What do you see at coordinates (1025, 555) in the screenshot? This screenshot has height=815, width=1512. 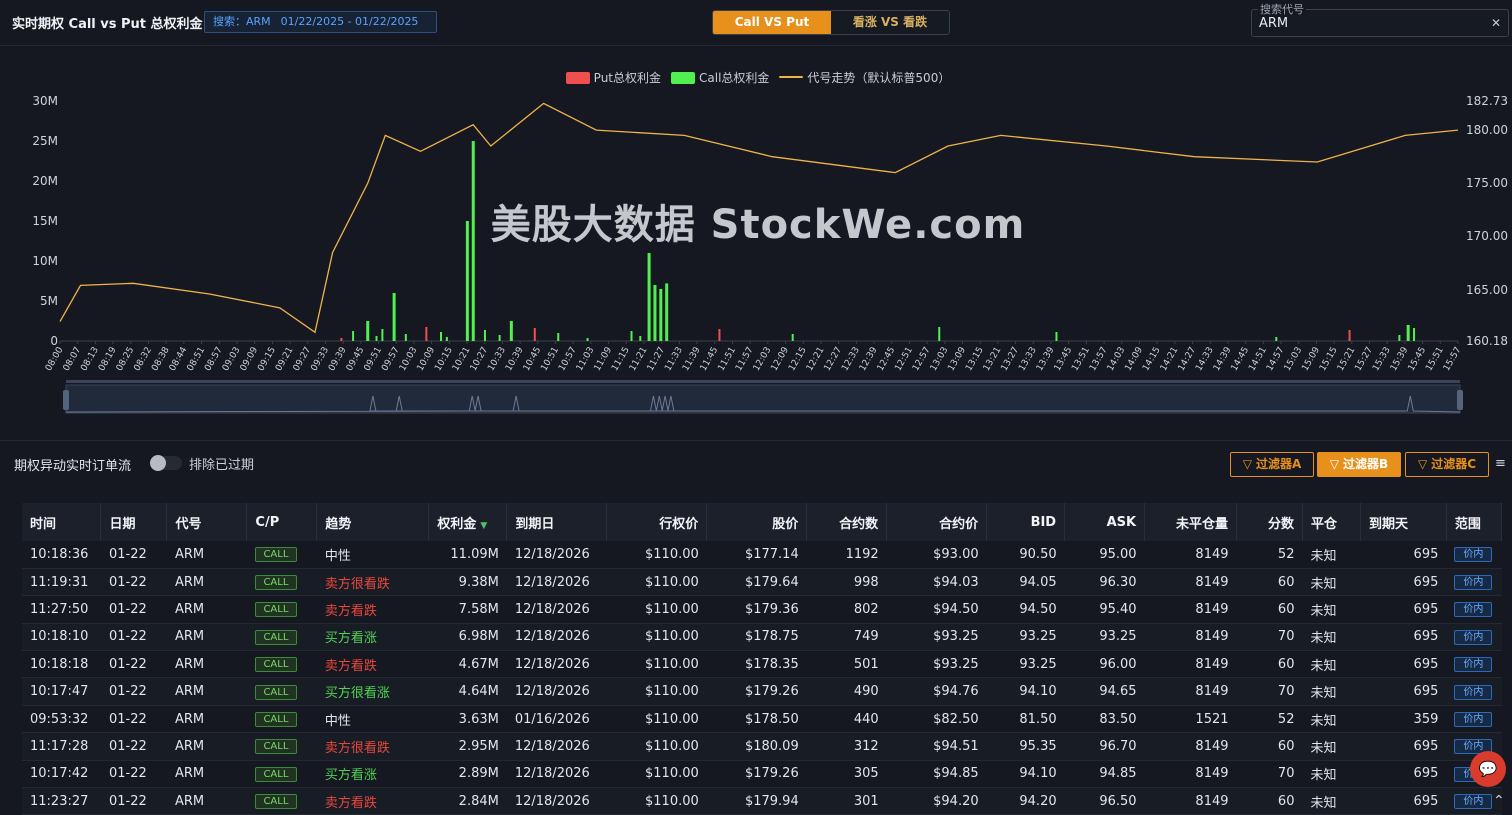 I see `table-cell: 90.50` at bounding box center [1025, 555].